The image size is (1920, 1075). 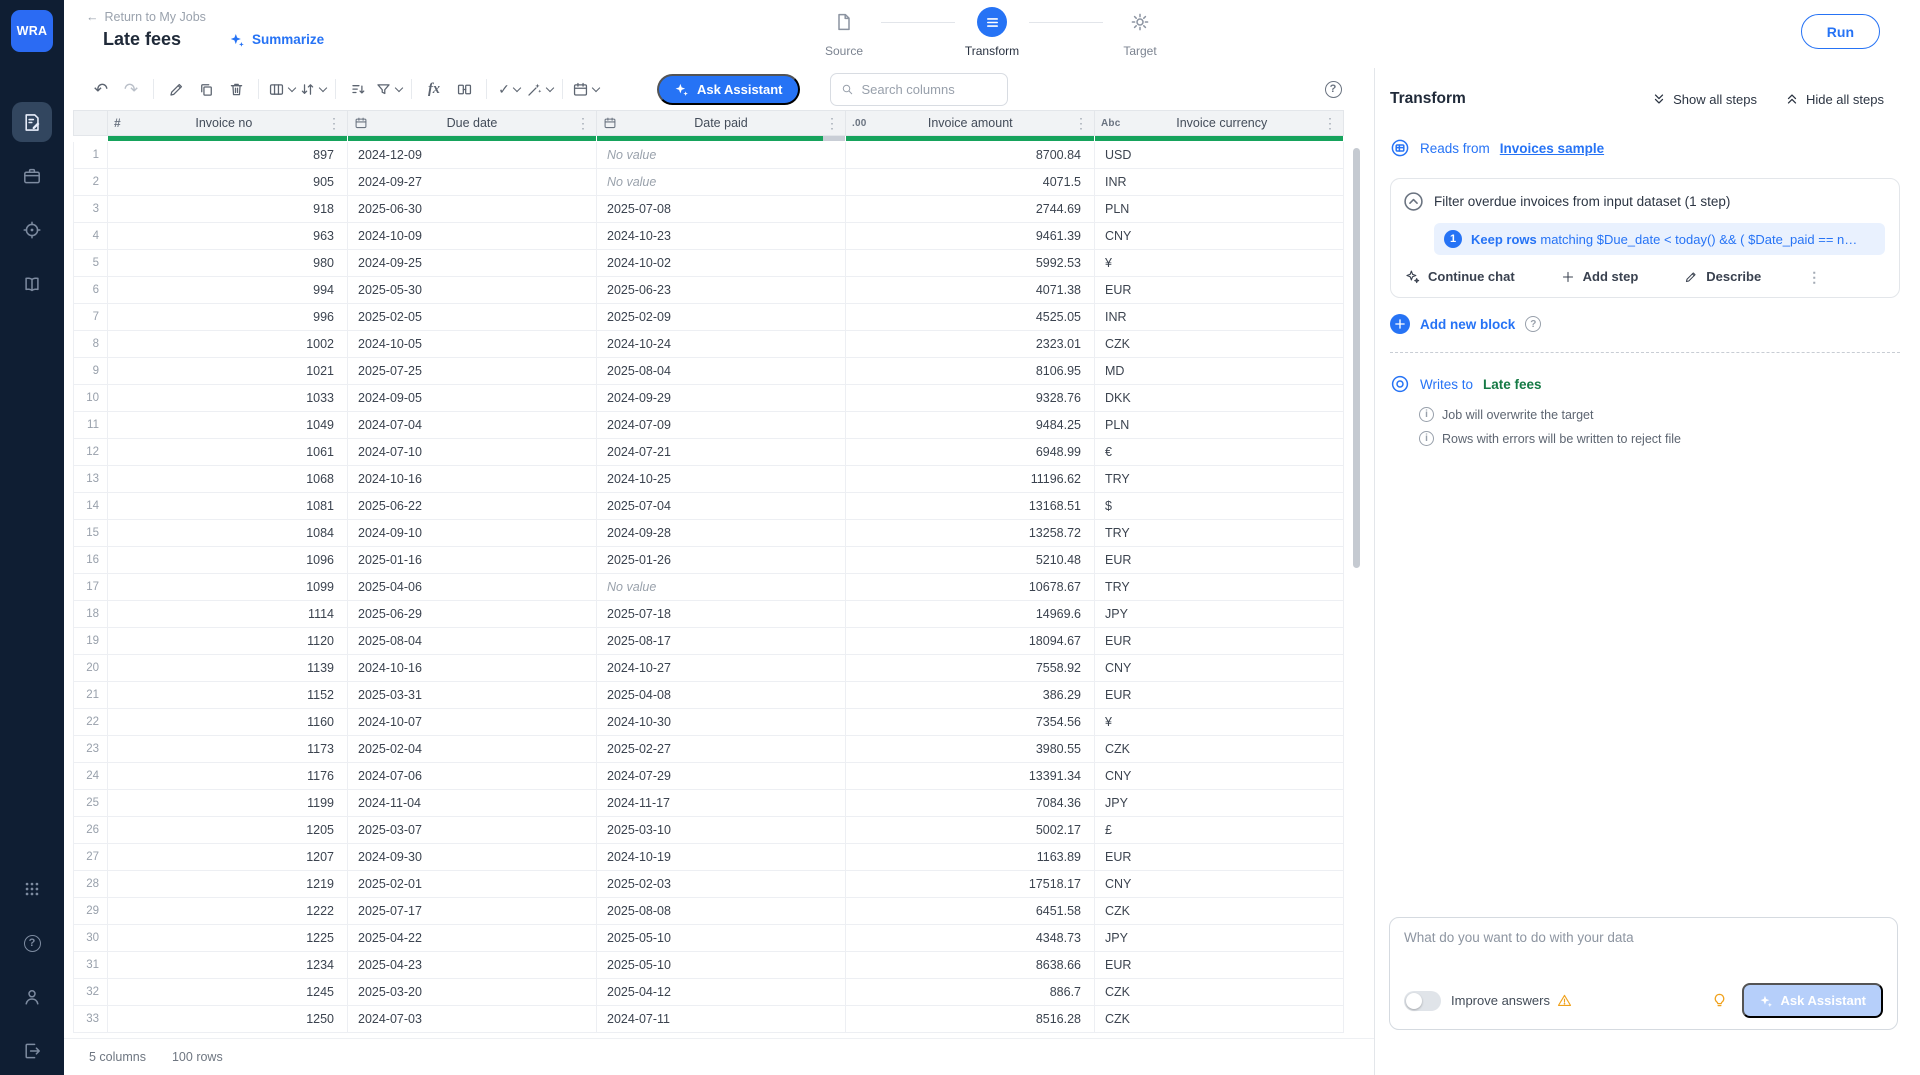 What do you see at coordinates (228, 1019) in the screenshot?
I see `cell-invoice-no: 1250` at bounding box center [228, 1019].